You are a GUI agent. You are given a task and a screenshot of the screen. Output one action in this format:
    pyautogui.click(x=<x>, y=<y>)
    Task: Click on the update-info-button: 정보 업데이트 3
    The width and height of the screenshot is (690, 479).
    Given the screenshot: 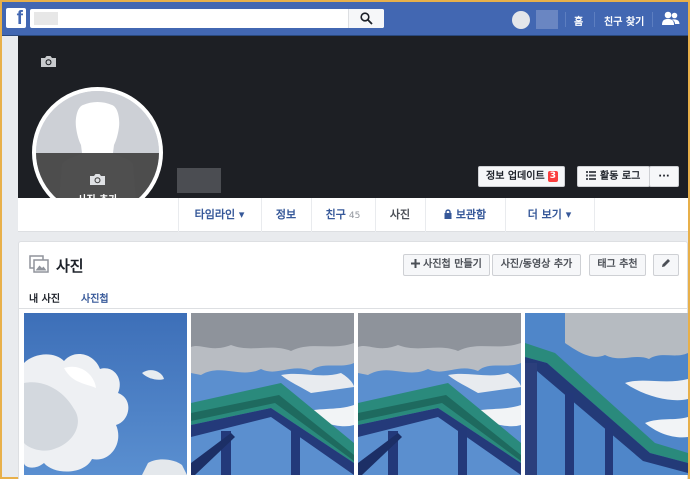 What is the action you would take?
    pyautogui.click(x=521, y=176)
    